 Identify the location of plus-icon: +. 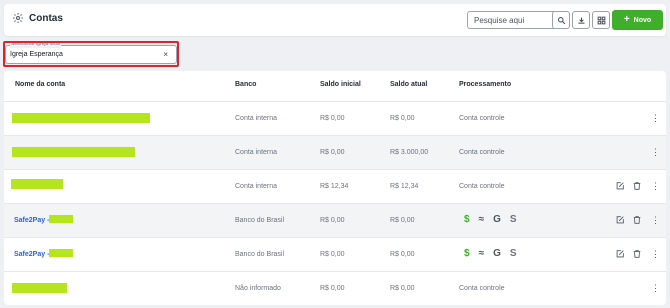
(626, 19).